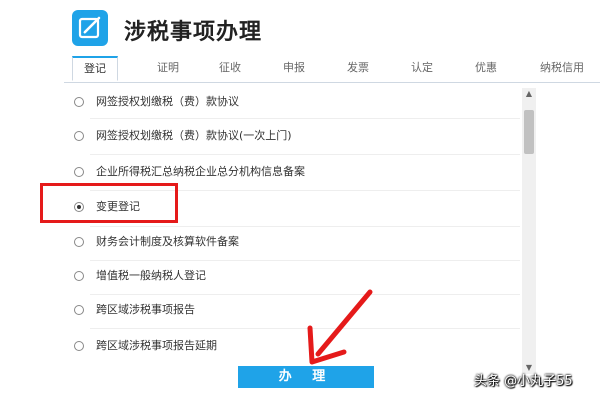  I want to click on scrollbar: ▲ ▼, so click(529, 231).